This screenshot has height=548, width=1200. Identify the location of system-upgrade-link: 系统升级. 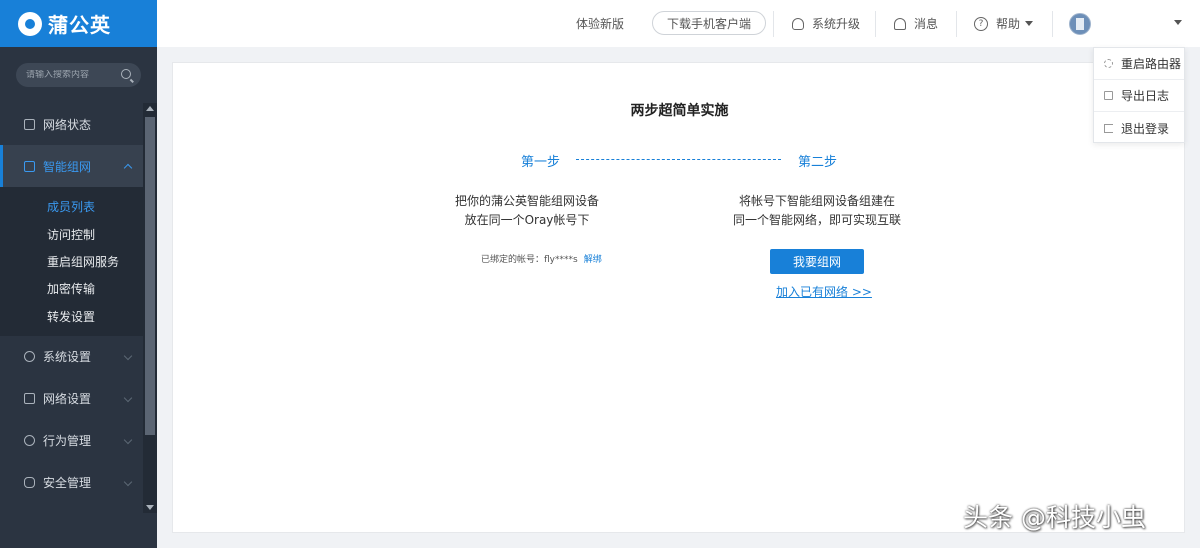
(826, 23).